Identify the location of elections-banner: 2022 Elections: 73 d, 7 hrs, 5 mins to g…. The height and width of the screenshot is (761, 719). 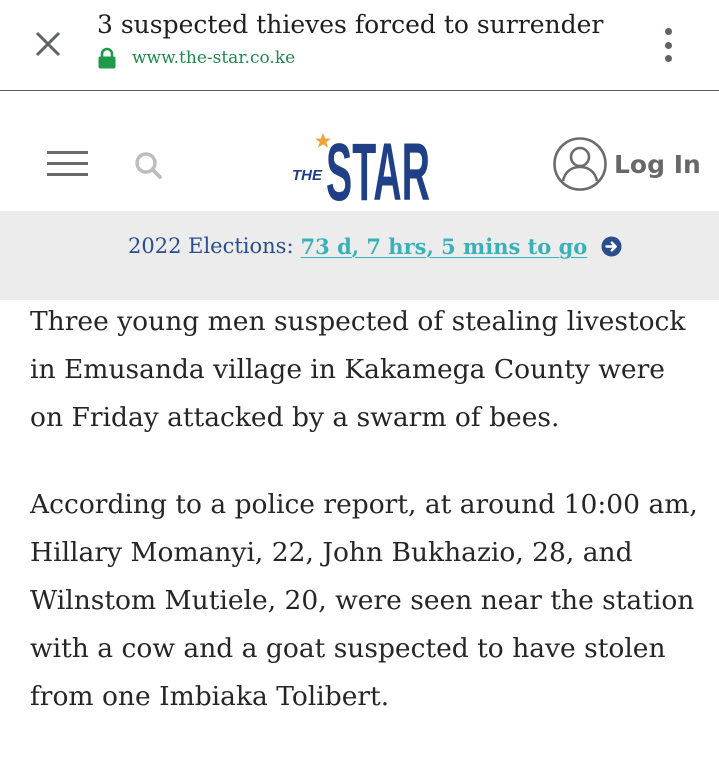
(359, 255).